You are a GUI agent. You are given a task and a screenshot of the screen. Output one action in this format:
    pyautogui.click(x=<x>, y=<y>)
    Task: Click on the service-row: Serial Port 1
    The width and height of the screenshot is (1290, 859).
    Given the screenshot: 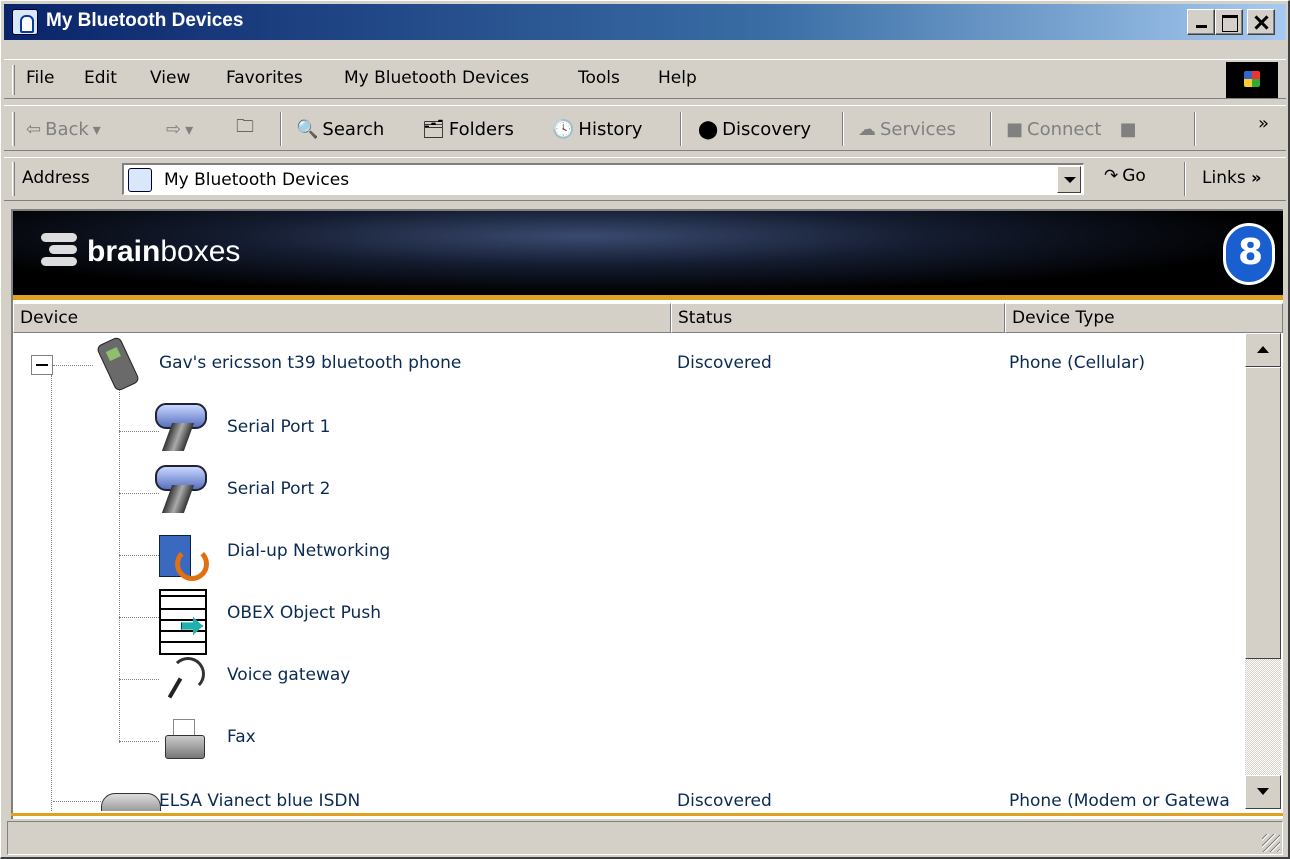 What is the action you would take?
    pyautogui.click(x=628, y=428)
    